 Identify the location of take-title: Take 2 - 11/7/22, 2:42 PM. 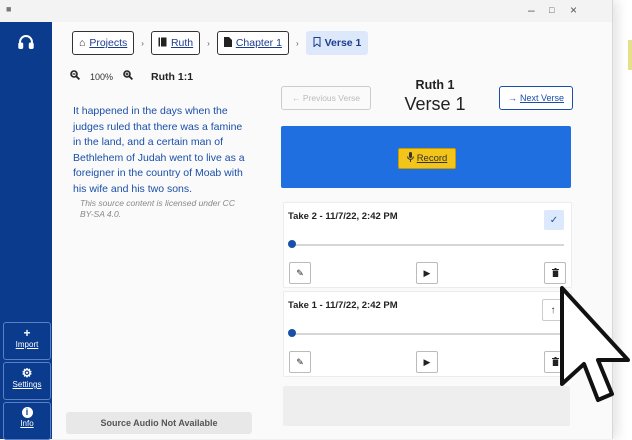
(343, 216).